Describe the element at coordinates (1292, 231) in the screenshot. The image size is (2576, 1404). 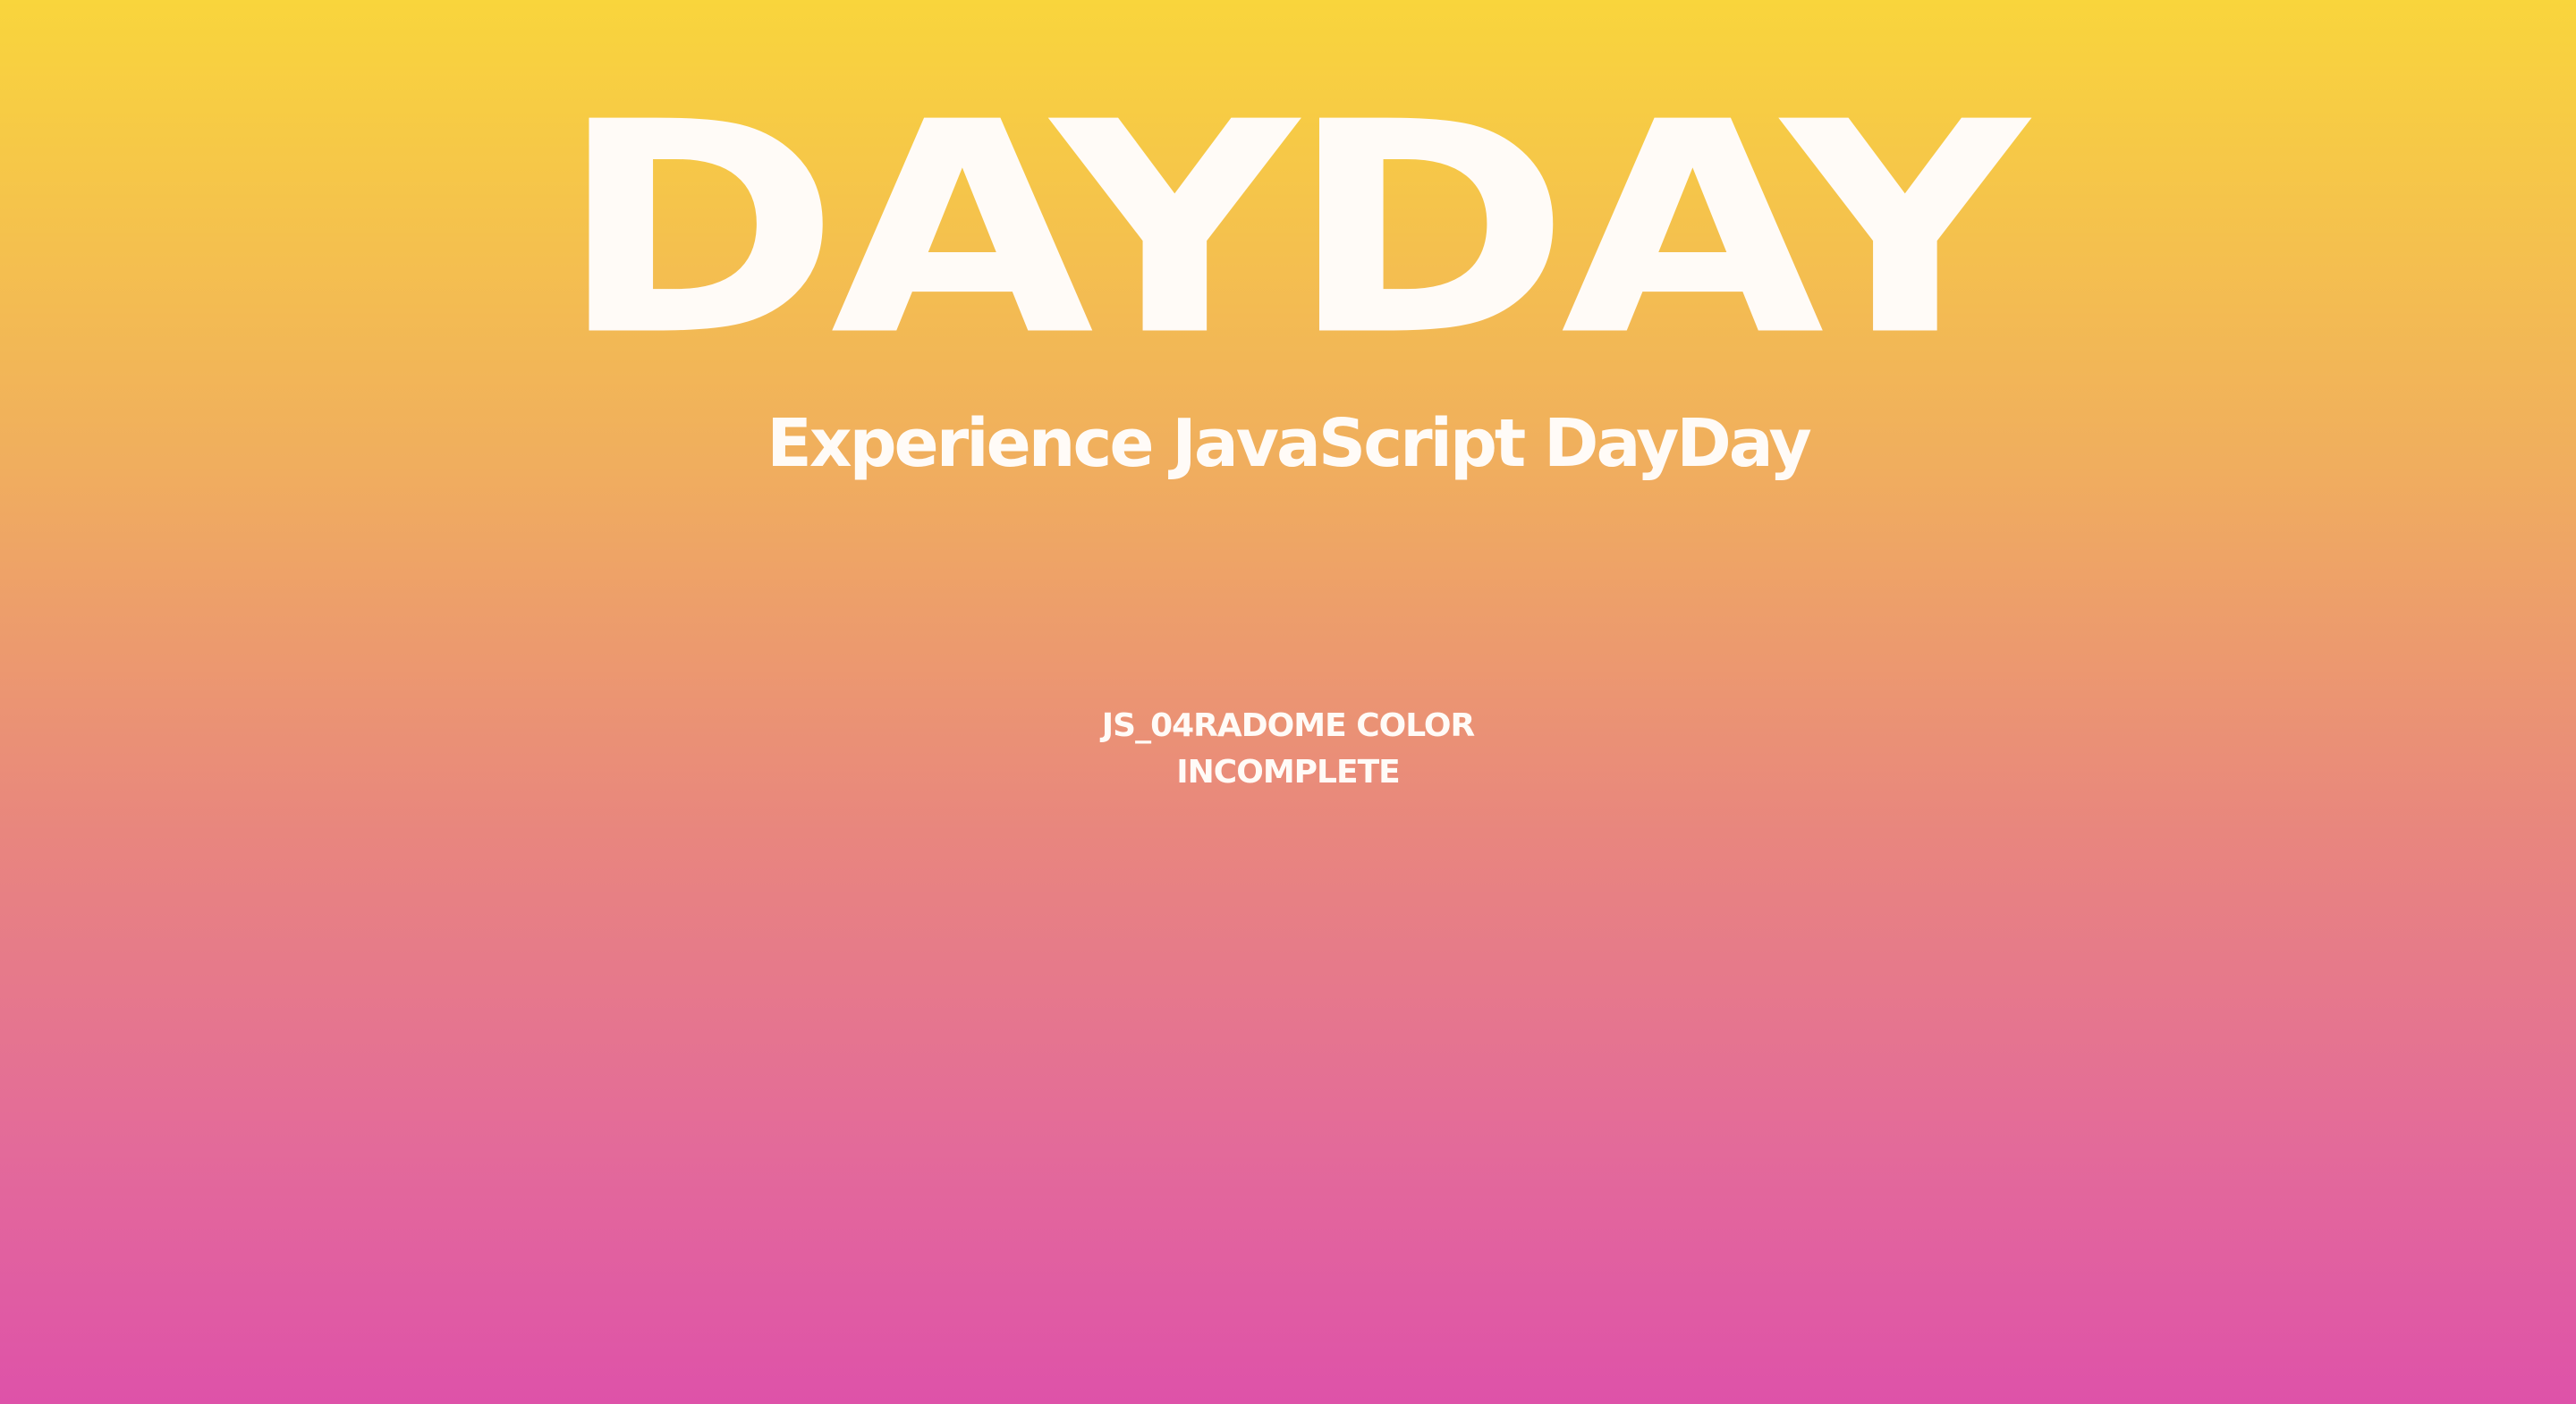
I see `hero-title: DAYDAY` at that location.